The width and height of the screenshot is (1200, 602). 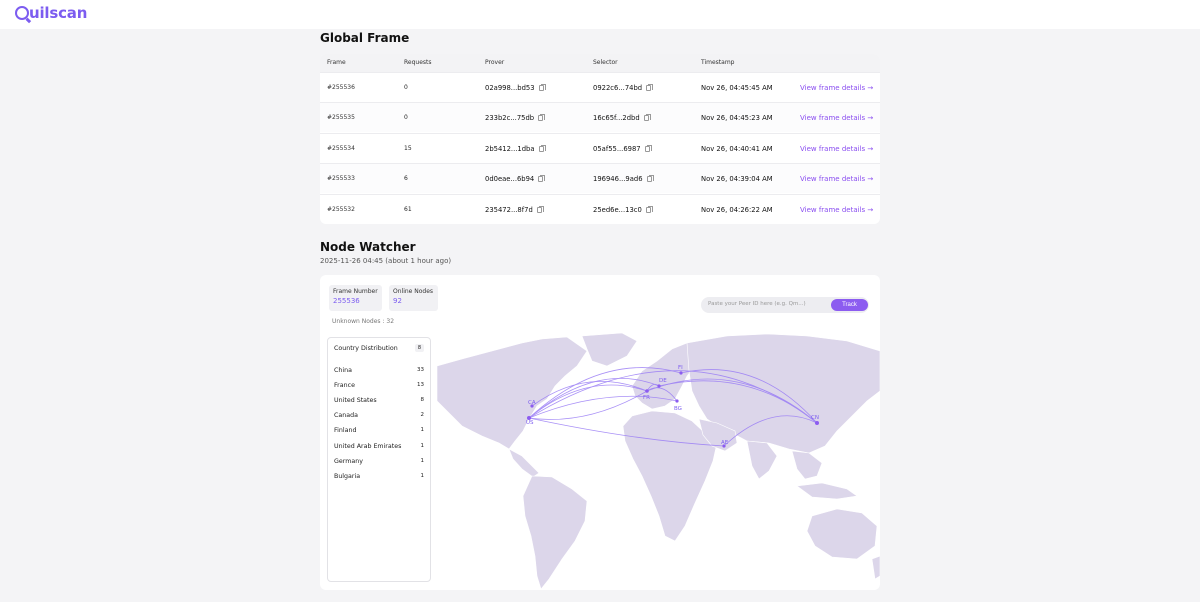 I want to click on unknown-nodes: Unknown Nodes : 32, so click(x=363, y=321).